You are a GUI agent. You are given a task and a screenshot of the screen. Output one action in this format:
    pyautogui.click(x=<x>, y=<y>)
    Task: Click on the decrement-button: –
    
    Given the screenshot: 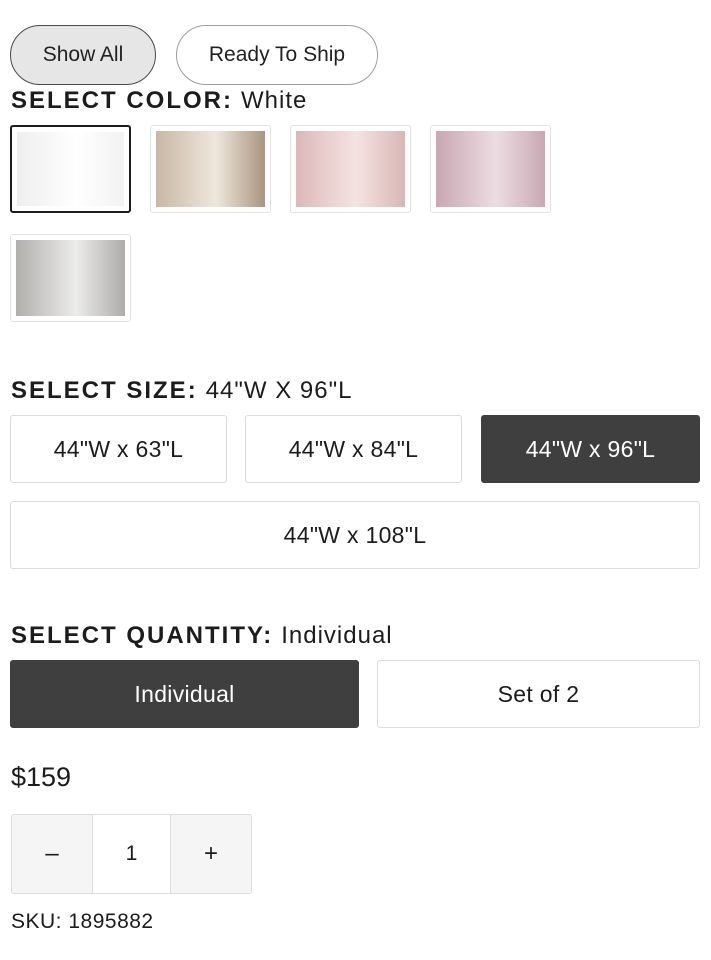 What is the action you would take?
    pyautogui.click(x=52, y=854)
    